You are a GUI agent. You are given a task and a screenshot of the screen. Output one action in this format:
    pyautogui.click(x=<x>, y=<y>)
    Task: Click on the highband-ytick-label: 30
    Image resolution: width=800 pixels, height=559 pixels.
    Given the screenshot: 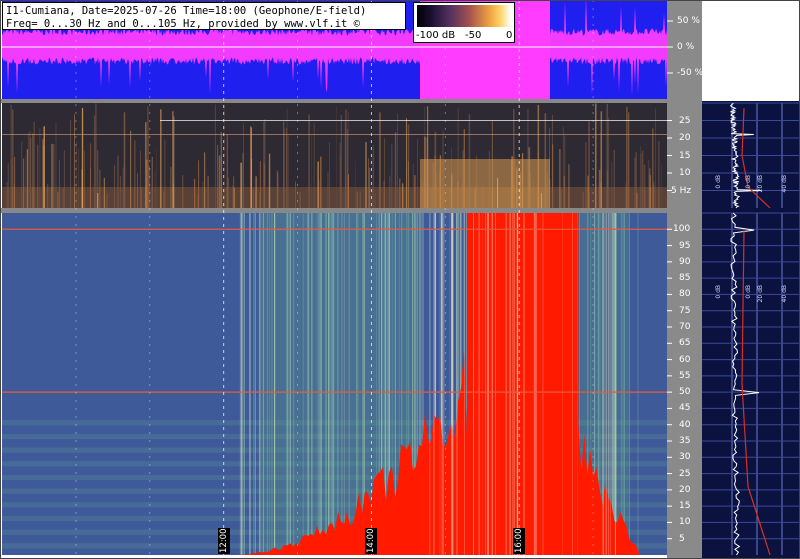 What is the action you would take?
    pyautogui.click(x=685, y=457)
    